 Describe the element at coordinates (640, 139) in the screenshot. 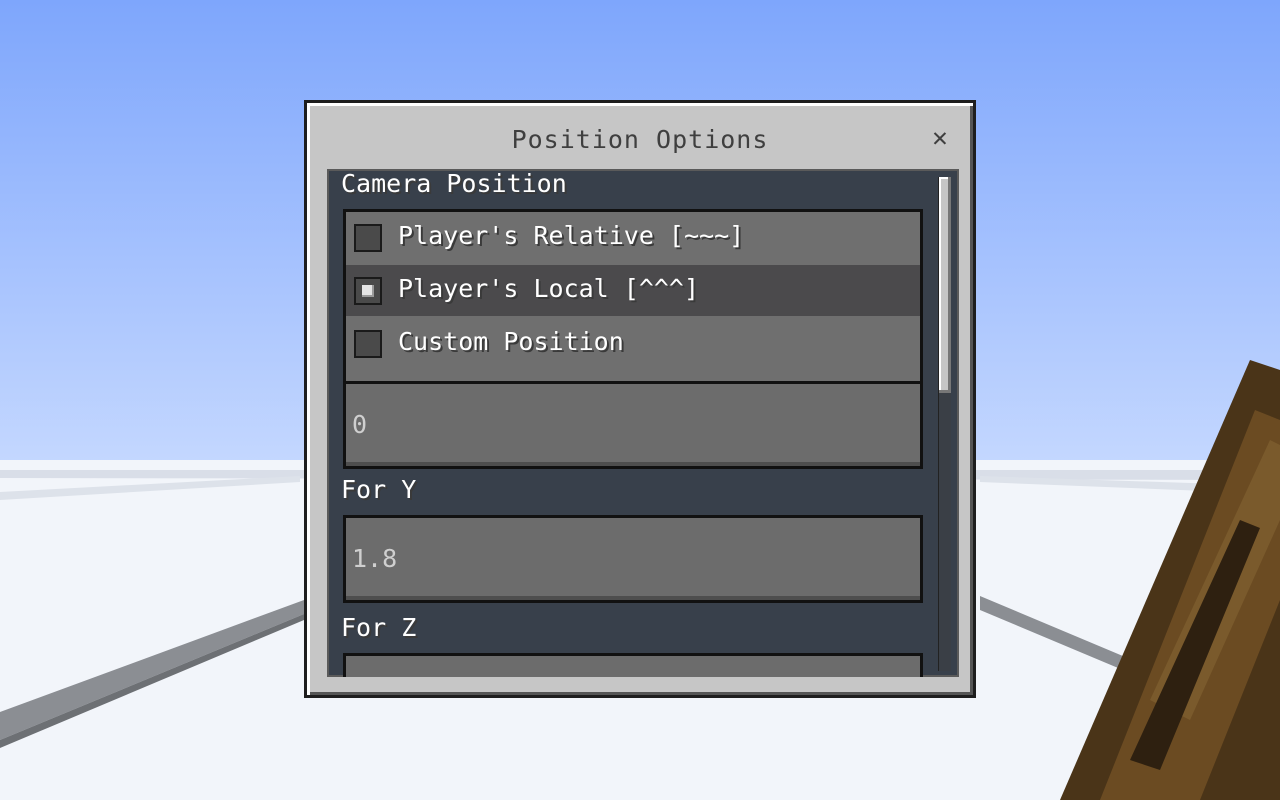

I see `dialog-title: Position Options` at that location.